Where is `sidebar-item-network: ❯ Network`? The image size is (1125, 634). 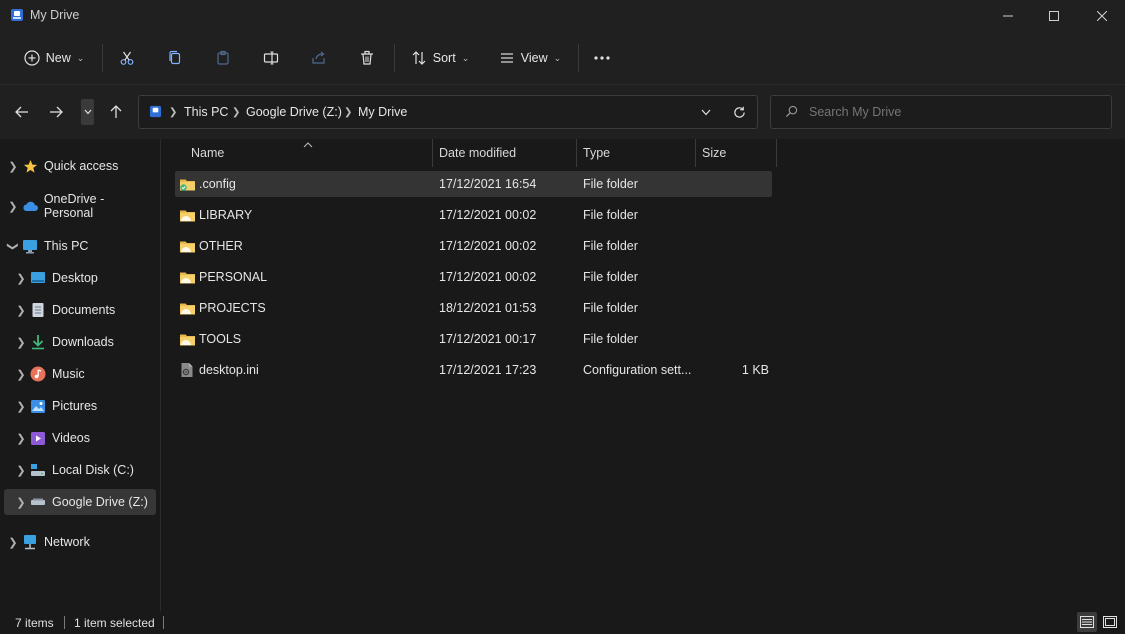 sidebar-item-network: ❯ Network is located at coordinates (80, 542).